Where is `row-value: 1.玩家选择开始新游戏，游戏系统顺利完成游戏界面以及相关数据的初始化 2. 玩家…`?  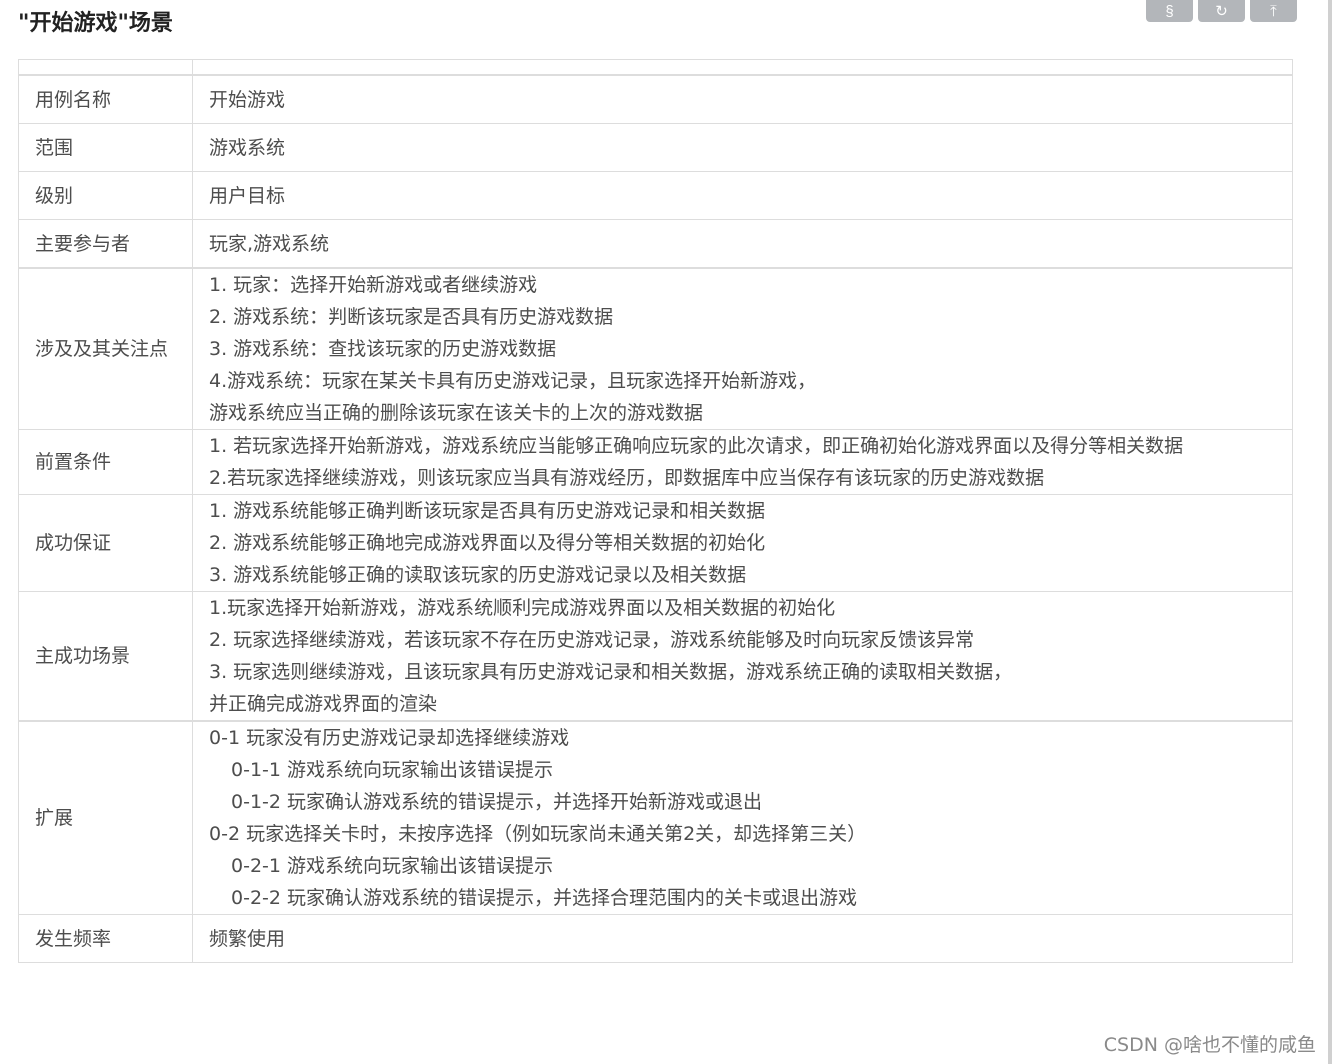
row-value: 1.玩家选择开始新游戏，游戏系统顺利完成游戏界面以及相关数据的初始化 2. 玩家… is located at coordinates (742, 656).